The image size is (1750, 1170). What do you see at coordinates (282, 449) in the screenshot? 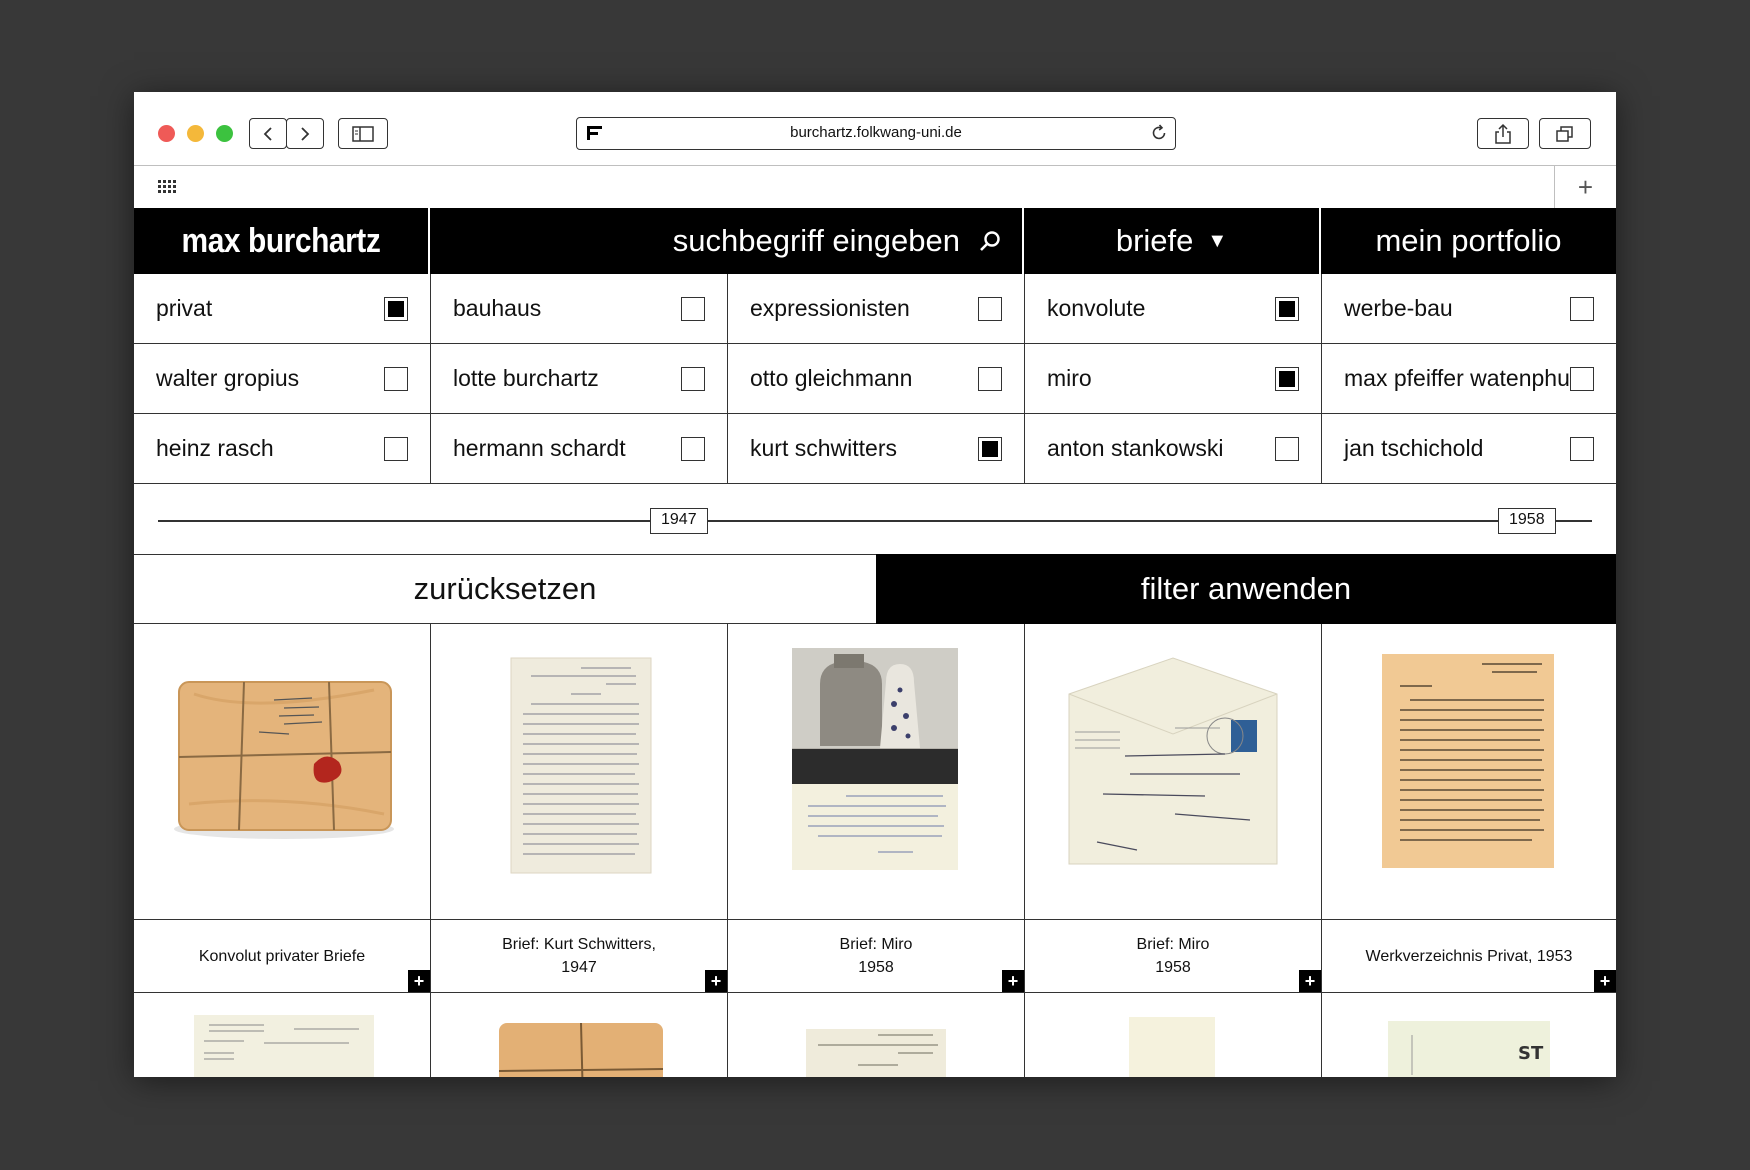
I see `filter-heinz-rasch: heinz rasch` at bounding box center [282, 449].